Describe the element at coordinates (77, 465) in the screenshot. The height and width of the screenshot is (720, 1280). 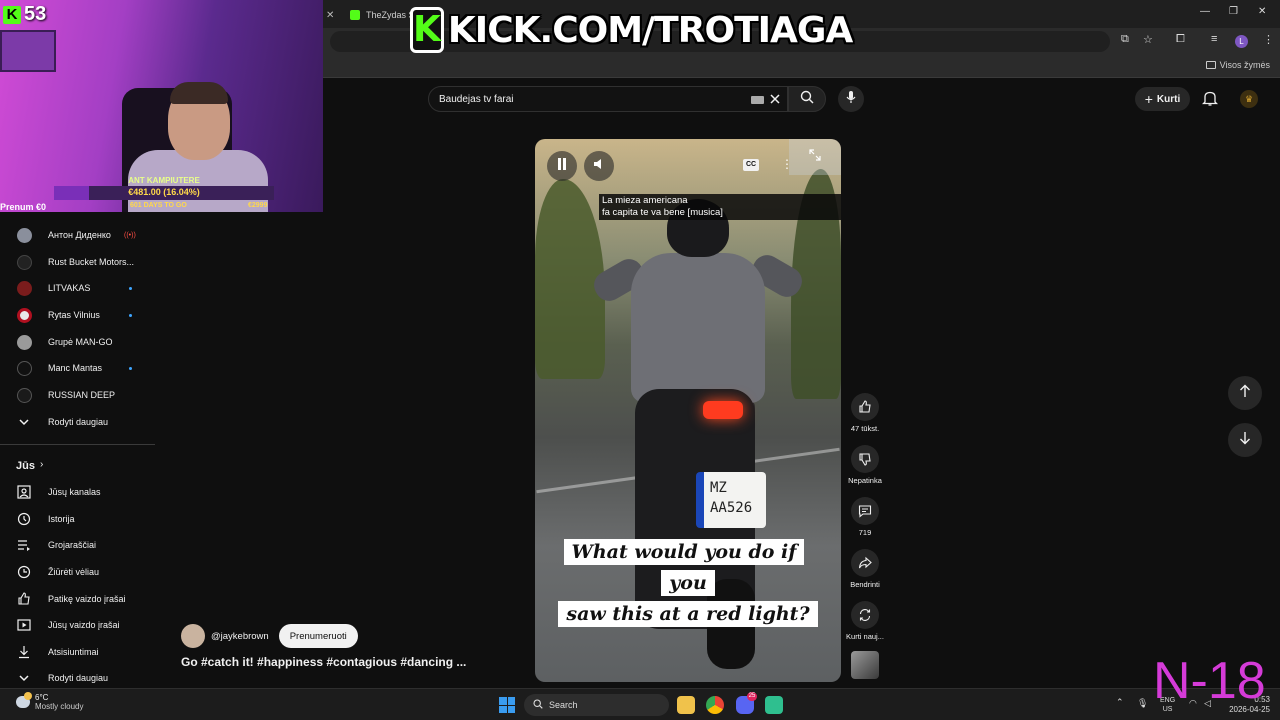
I see `sidebar-you-header: Jūs ›` at that location.